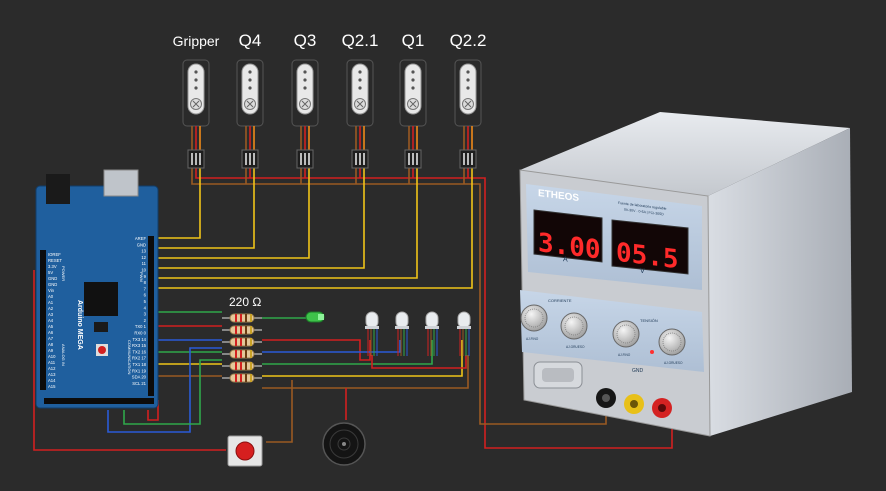 This screenshot has height=491, width=886. Describe the element at coordinates (331, 346) in the screenshot. I see `led-b-wire` at that location.